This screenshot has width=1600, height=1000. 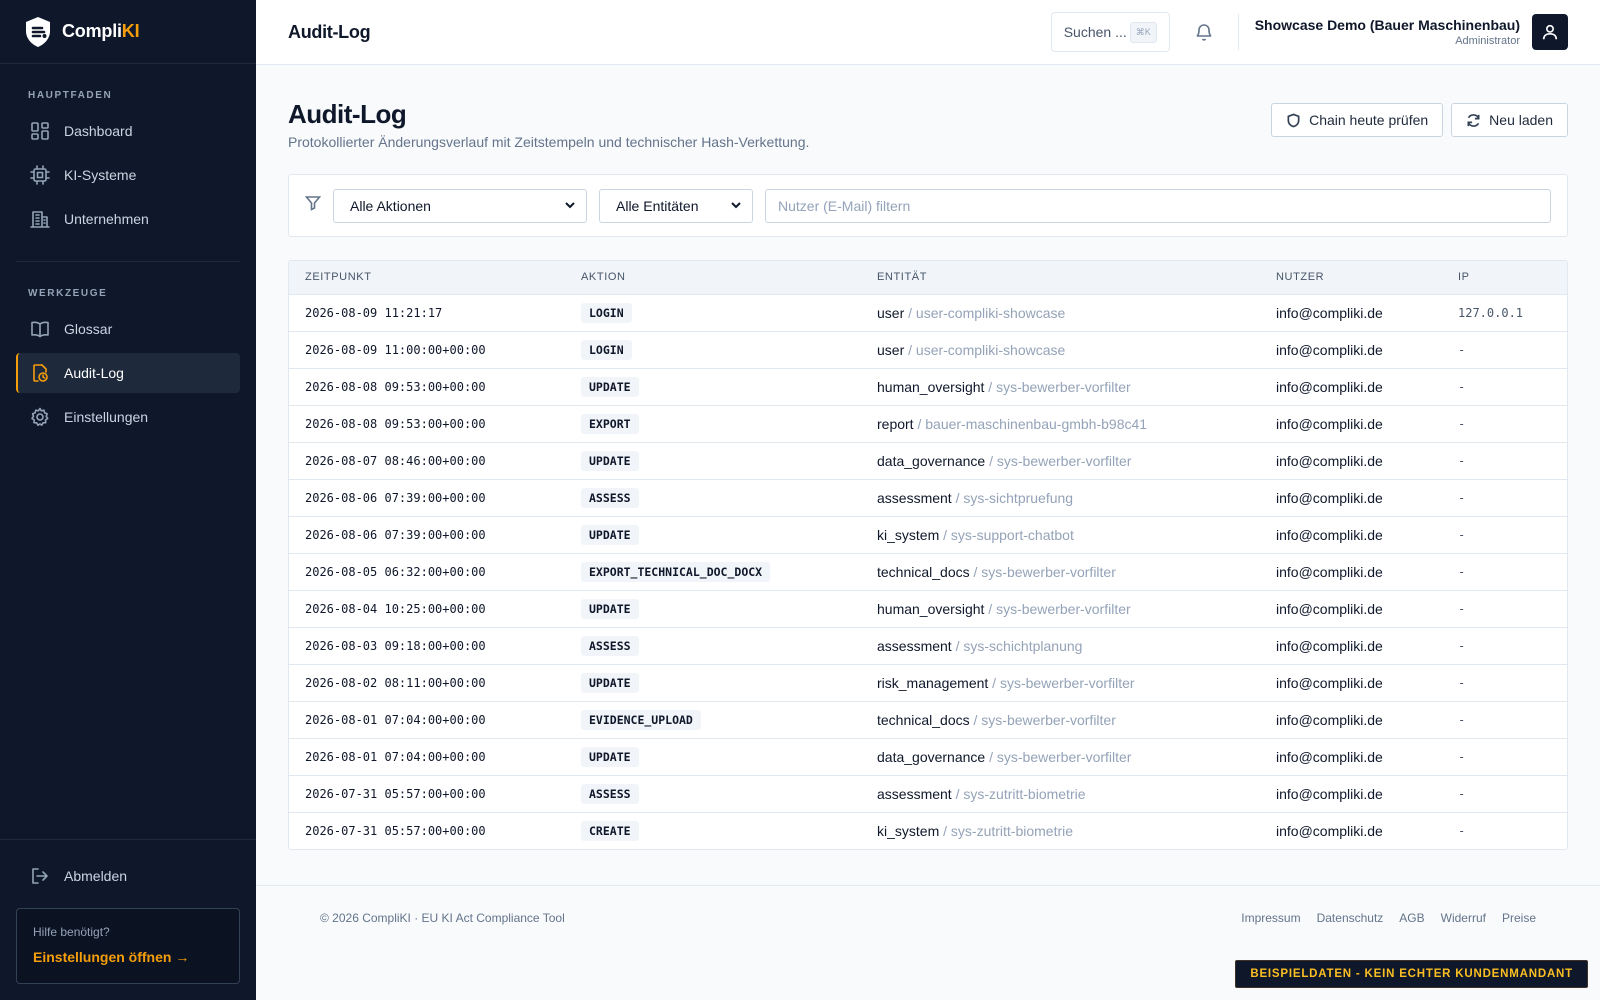 I want to click on reload-button: Neu laden, so click(x=1509, y=120).